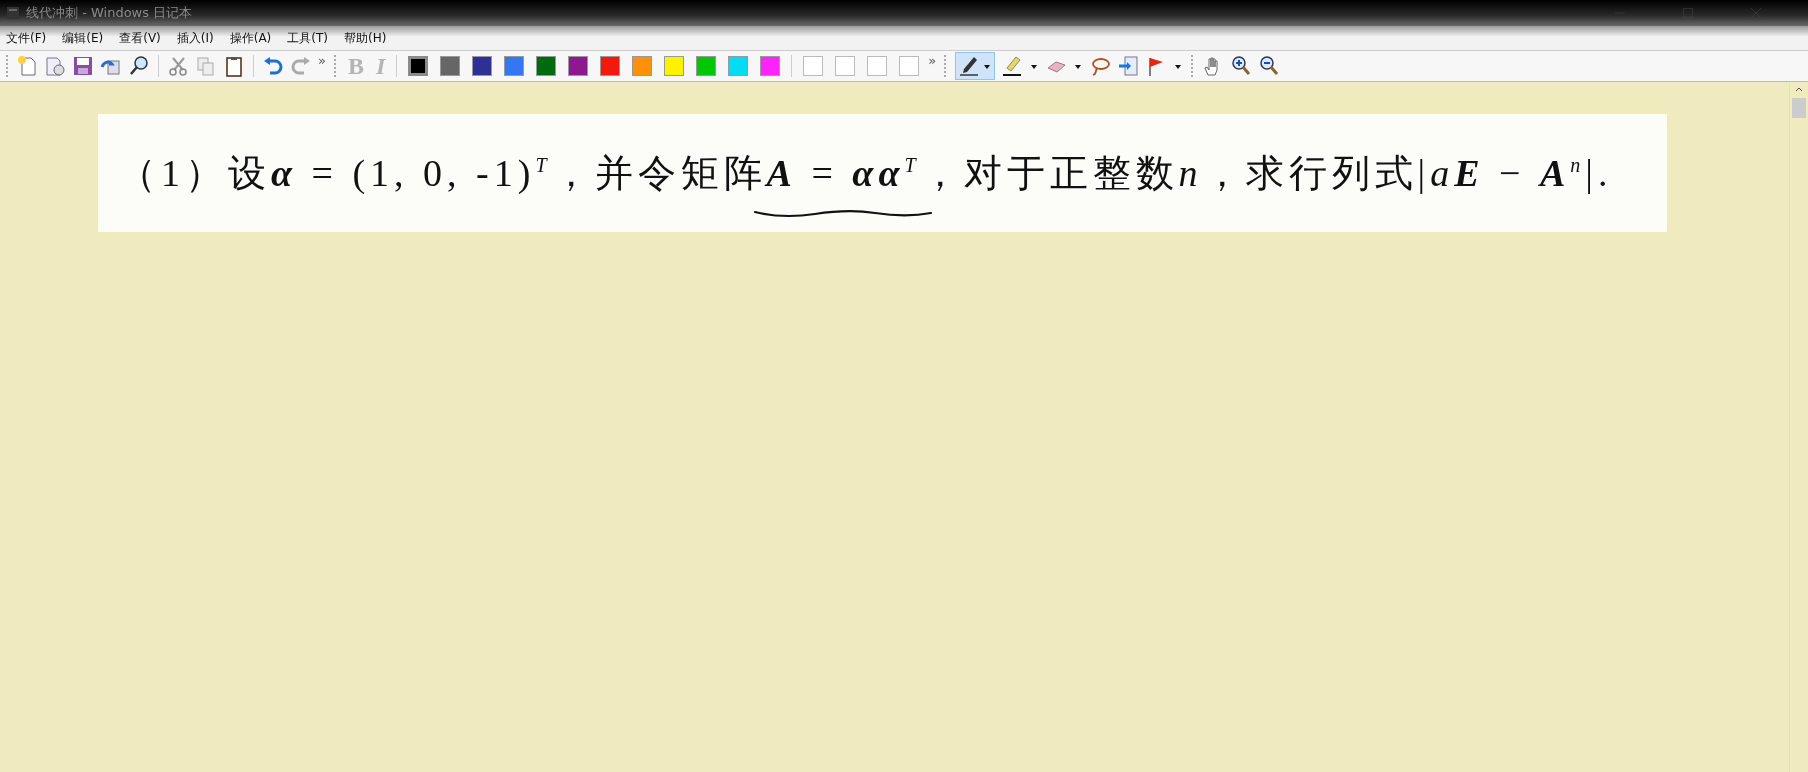 This screenshot has width=1808, height=772. I want to click on search-icon, so click(139, 66).